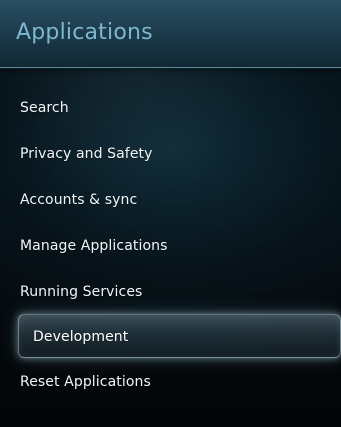 The width and height of the screenshot is (341, 427). I want to click on menu-item-label: Manage Applications, so click(94, 246).